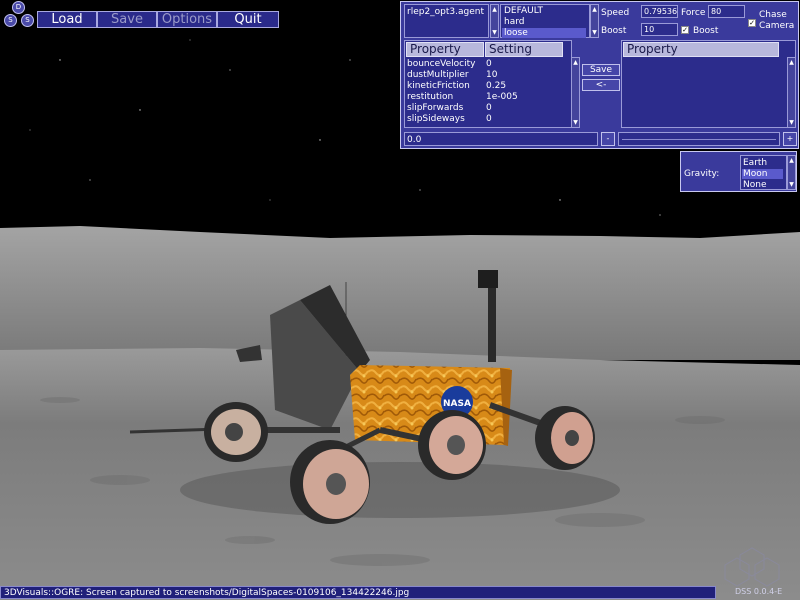  What do you see at coordinates (438, 75) in the screenshot?
I see `property-name: dustMultiplier` at bounding box center [438, 75].